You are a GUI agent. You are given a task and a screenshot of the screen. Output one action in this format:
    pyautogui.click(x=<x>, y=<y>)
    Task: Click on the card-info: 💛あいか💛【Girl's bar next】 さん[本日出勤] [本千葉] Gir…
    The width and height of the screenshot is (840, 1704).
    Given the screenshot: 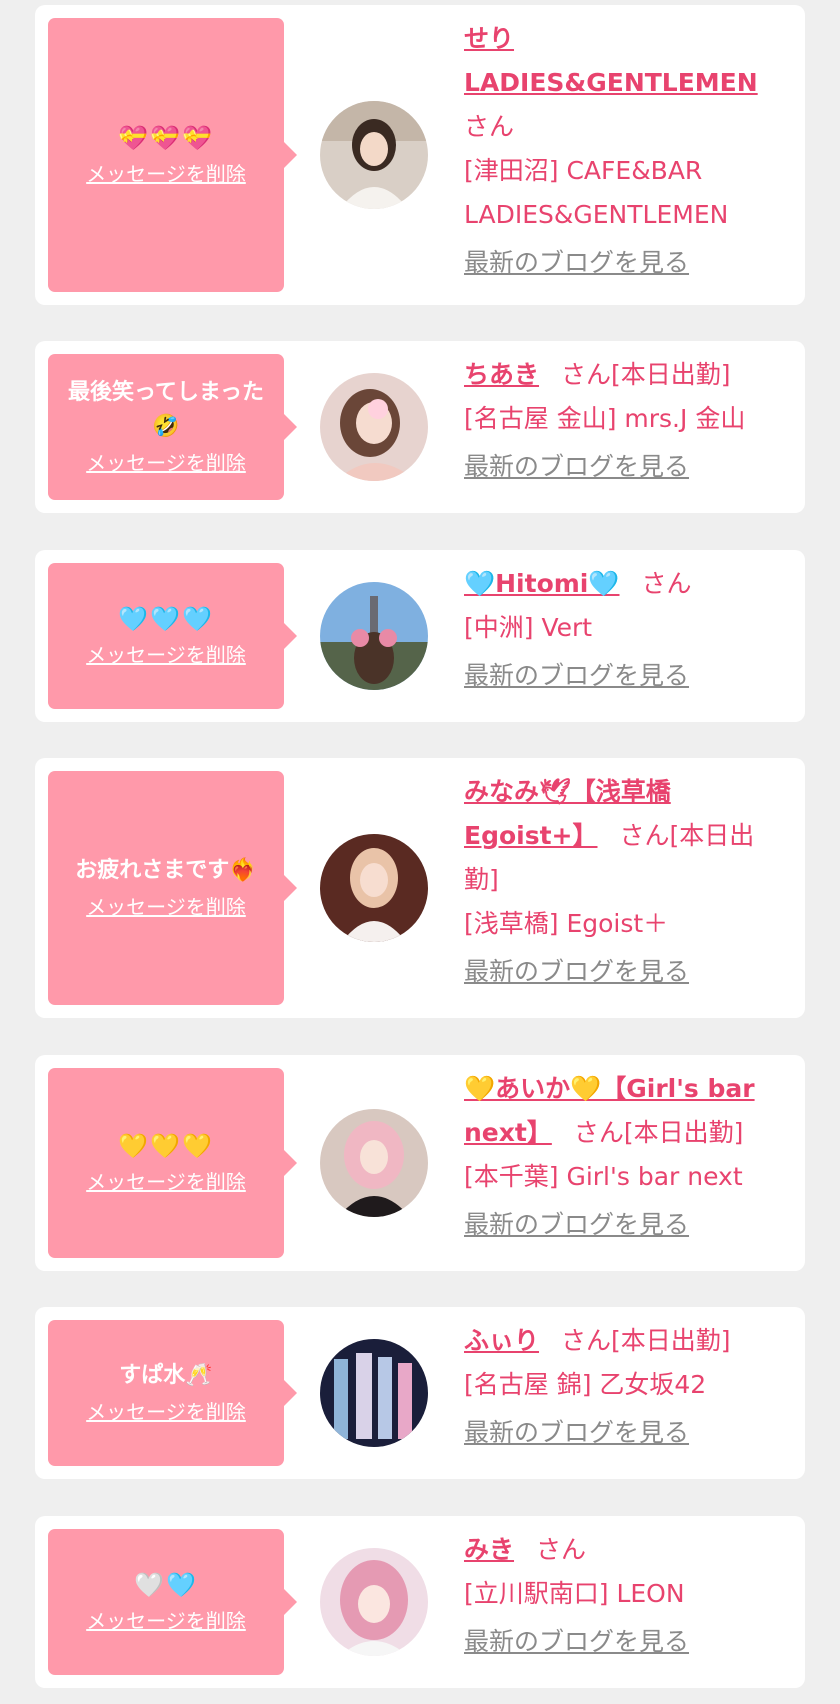 What is the action you would take?
    pyautogui.click(x=620, y=1157)
    